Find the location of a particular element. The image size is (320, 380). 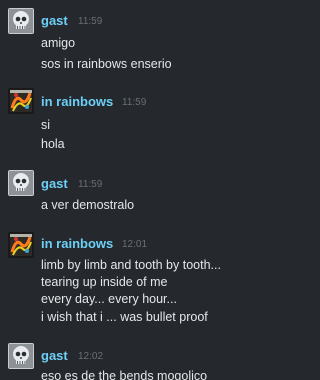

message-text: eso es de the bends mogolico is located at coordinates (124, 374).